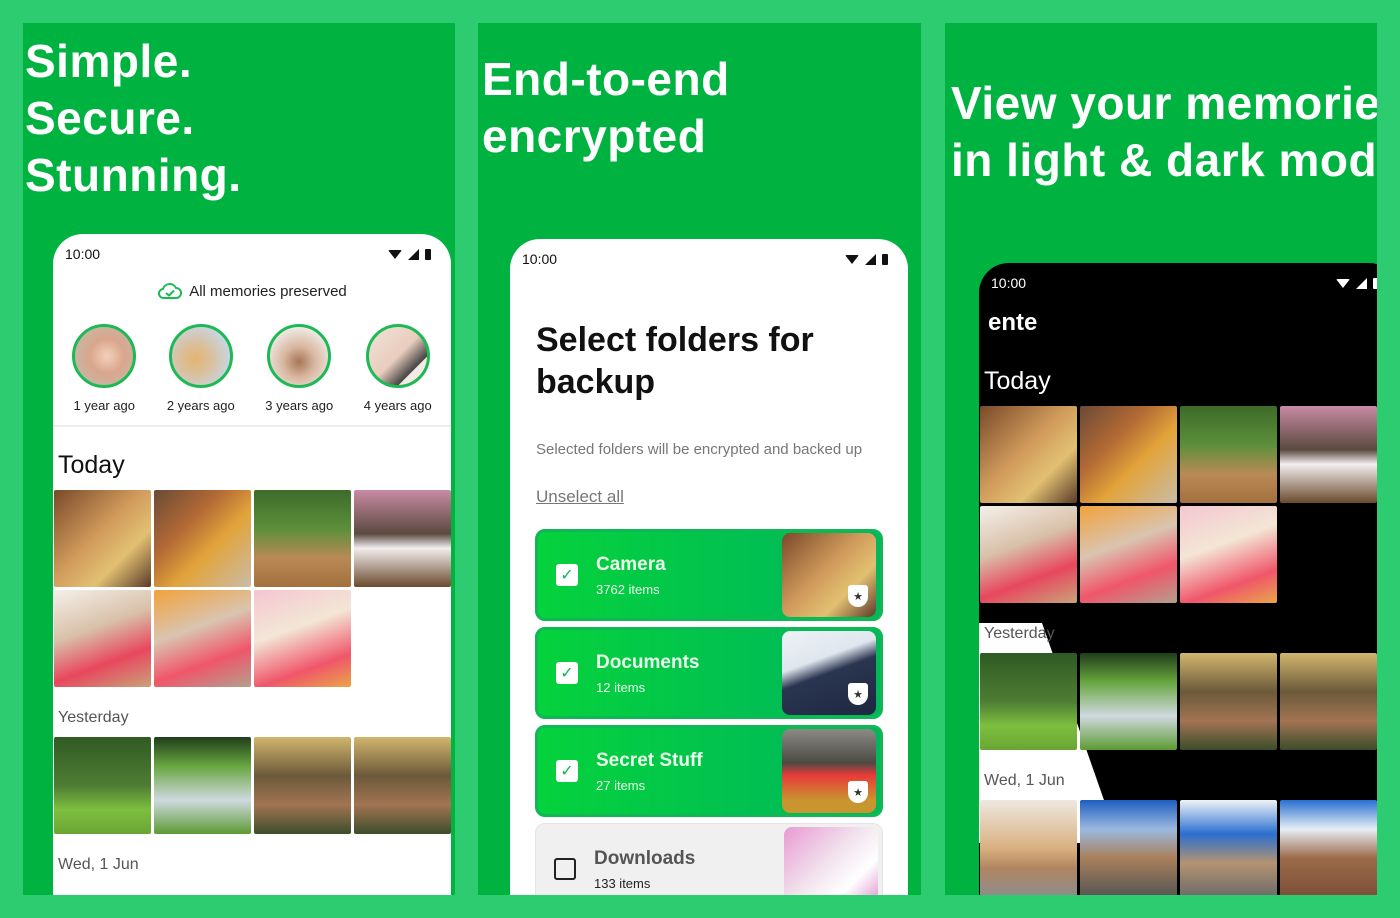 This screenshot has width=1400, height=918. What do you see at coordinates (645, 858) in the screenshot?
I see `folder-name: Downloads` at bounding box center [645, 858].